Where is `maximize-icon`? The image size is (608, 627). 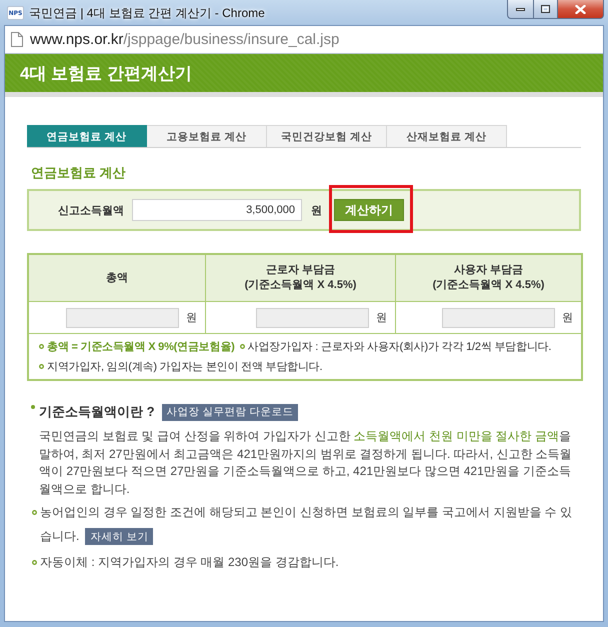
maximize-icon is located at coordinates (545, 9).